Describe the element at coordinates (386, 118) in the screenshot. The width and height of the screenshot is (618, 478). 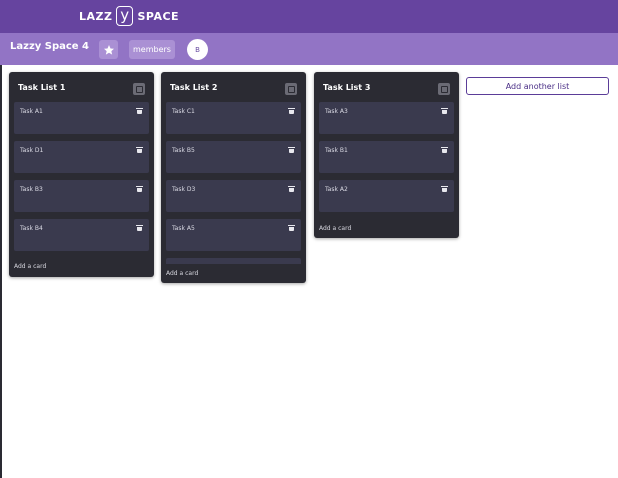
I see `card: Task A3` at that location.